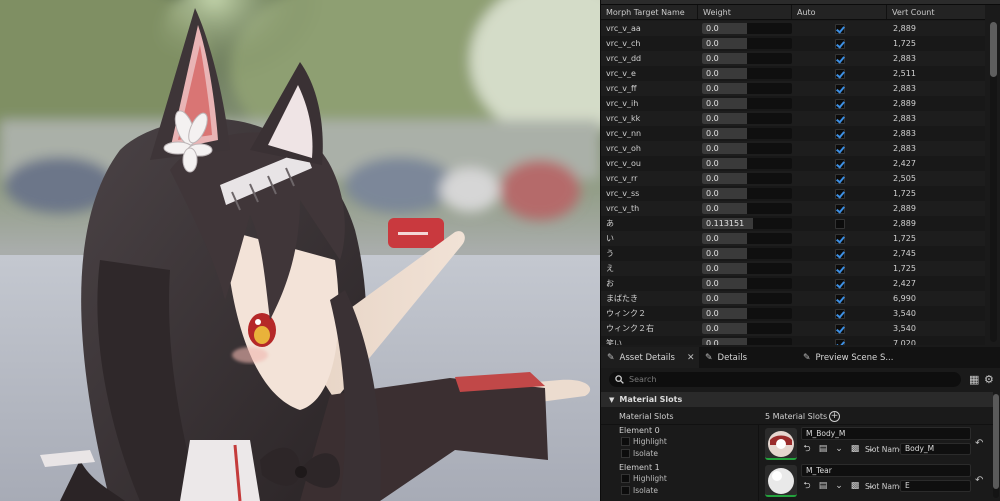  I want to click on morph-target-row: vrc_v_ss 0.0 1,725, so click(793, 193).